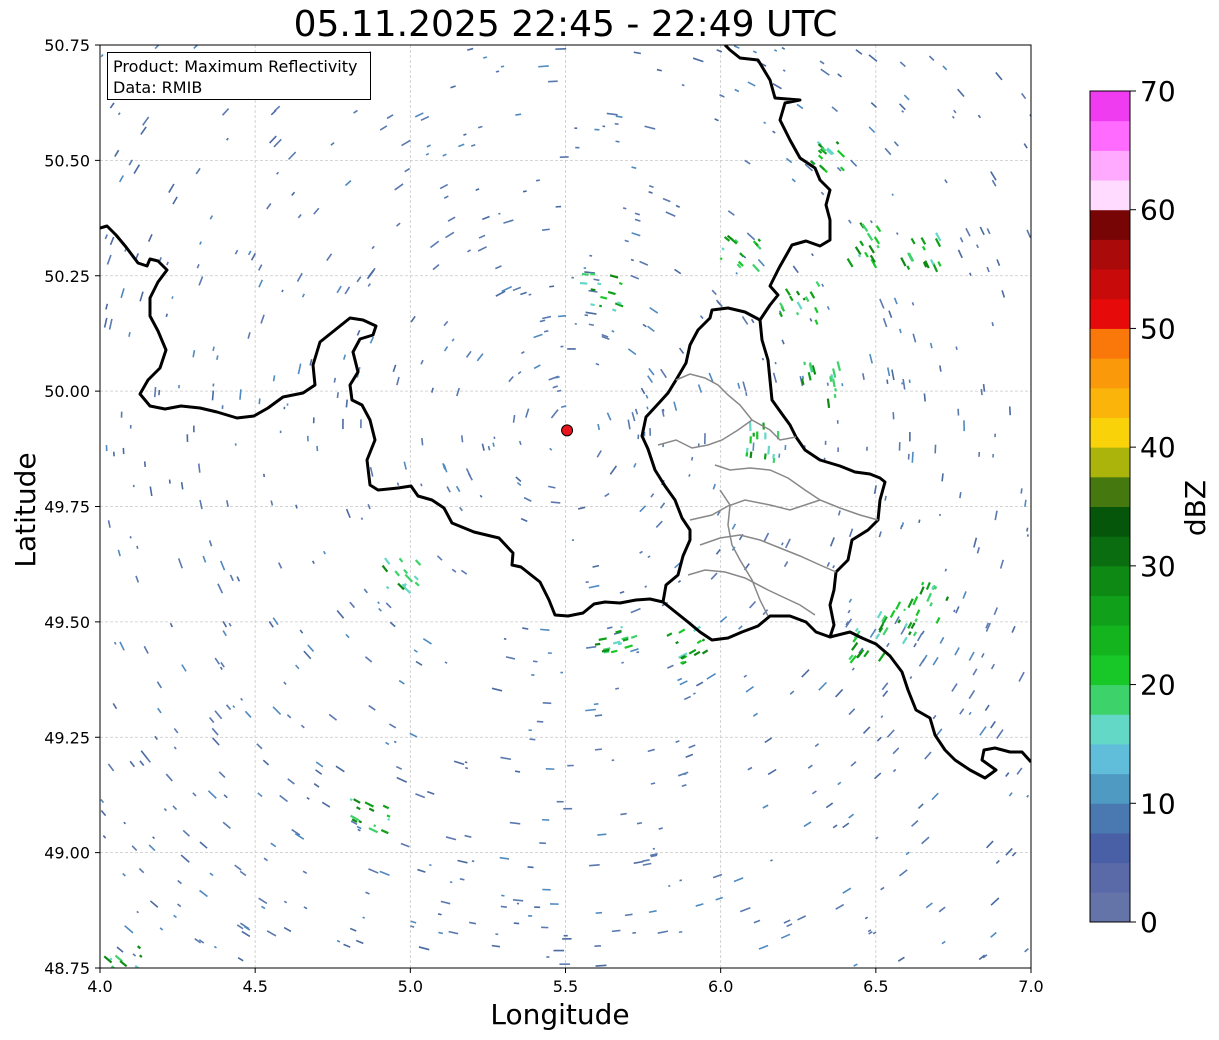 The image size is (1219, 1040). What do you see at coordinates (875, 986) in the screenshot?
I see `x-tick-label: 6.5` at bounding box center [875, 986].